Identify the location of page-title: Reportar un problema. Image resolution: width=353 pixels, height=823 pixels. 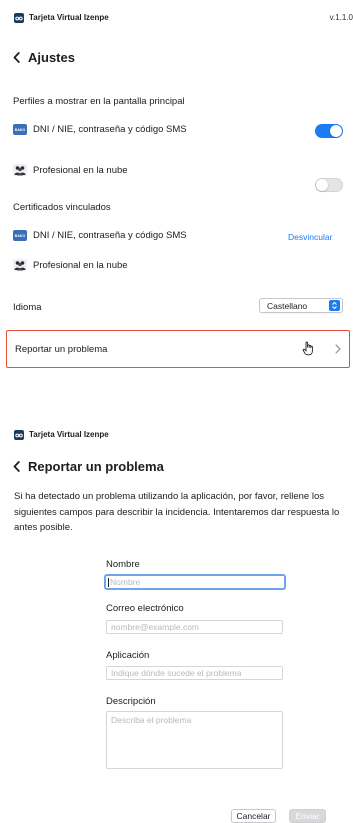
(96, 466).